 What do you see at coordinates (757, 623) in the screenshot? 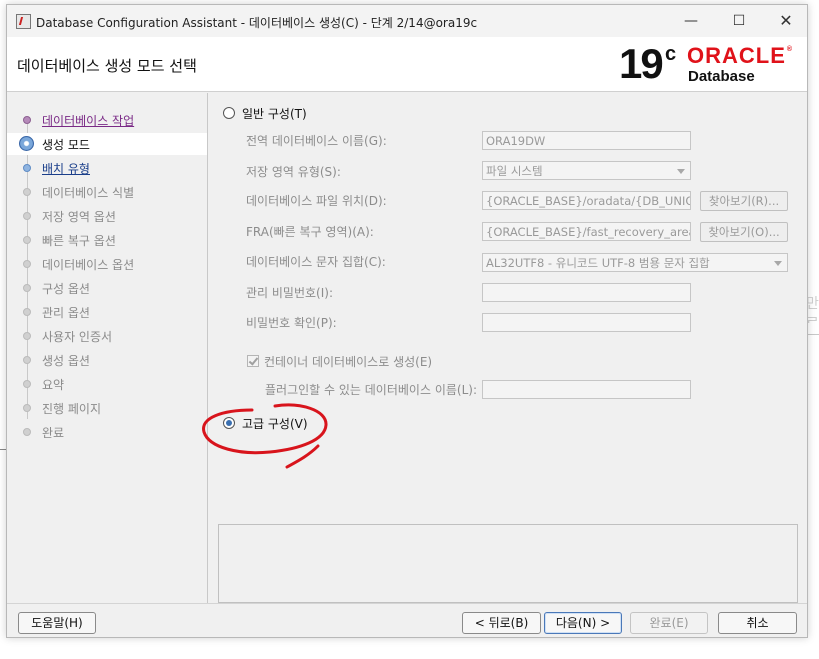
I see `cancel-button: 취소` at bounding box center [757, 623].